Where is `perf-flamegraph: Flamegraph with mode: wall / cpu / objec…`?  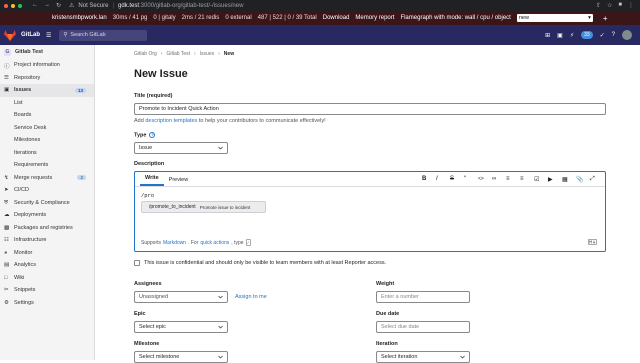 perf-flamegraph: Flamegraph with mode: wall / cpu / objec… is located at coordinates (455, 18).